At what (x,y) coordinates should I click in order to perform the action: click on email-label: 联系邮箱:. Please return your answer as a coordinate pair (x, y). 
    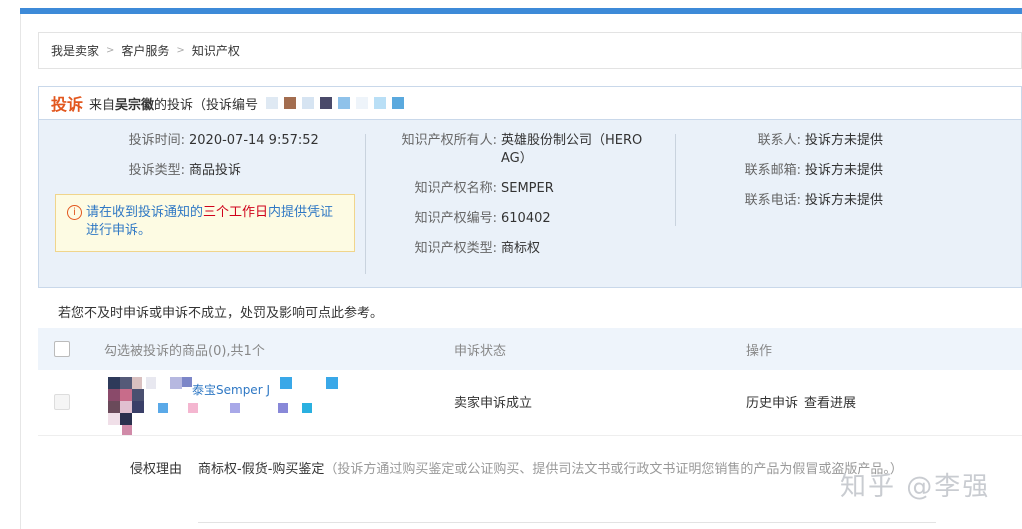
    Looking at the image, I should click on (772, 170).